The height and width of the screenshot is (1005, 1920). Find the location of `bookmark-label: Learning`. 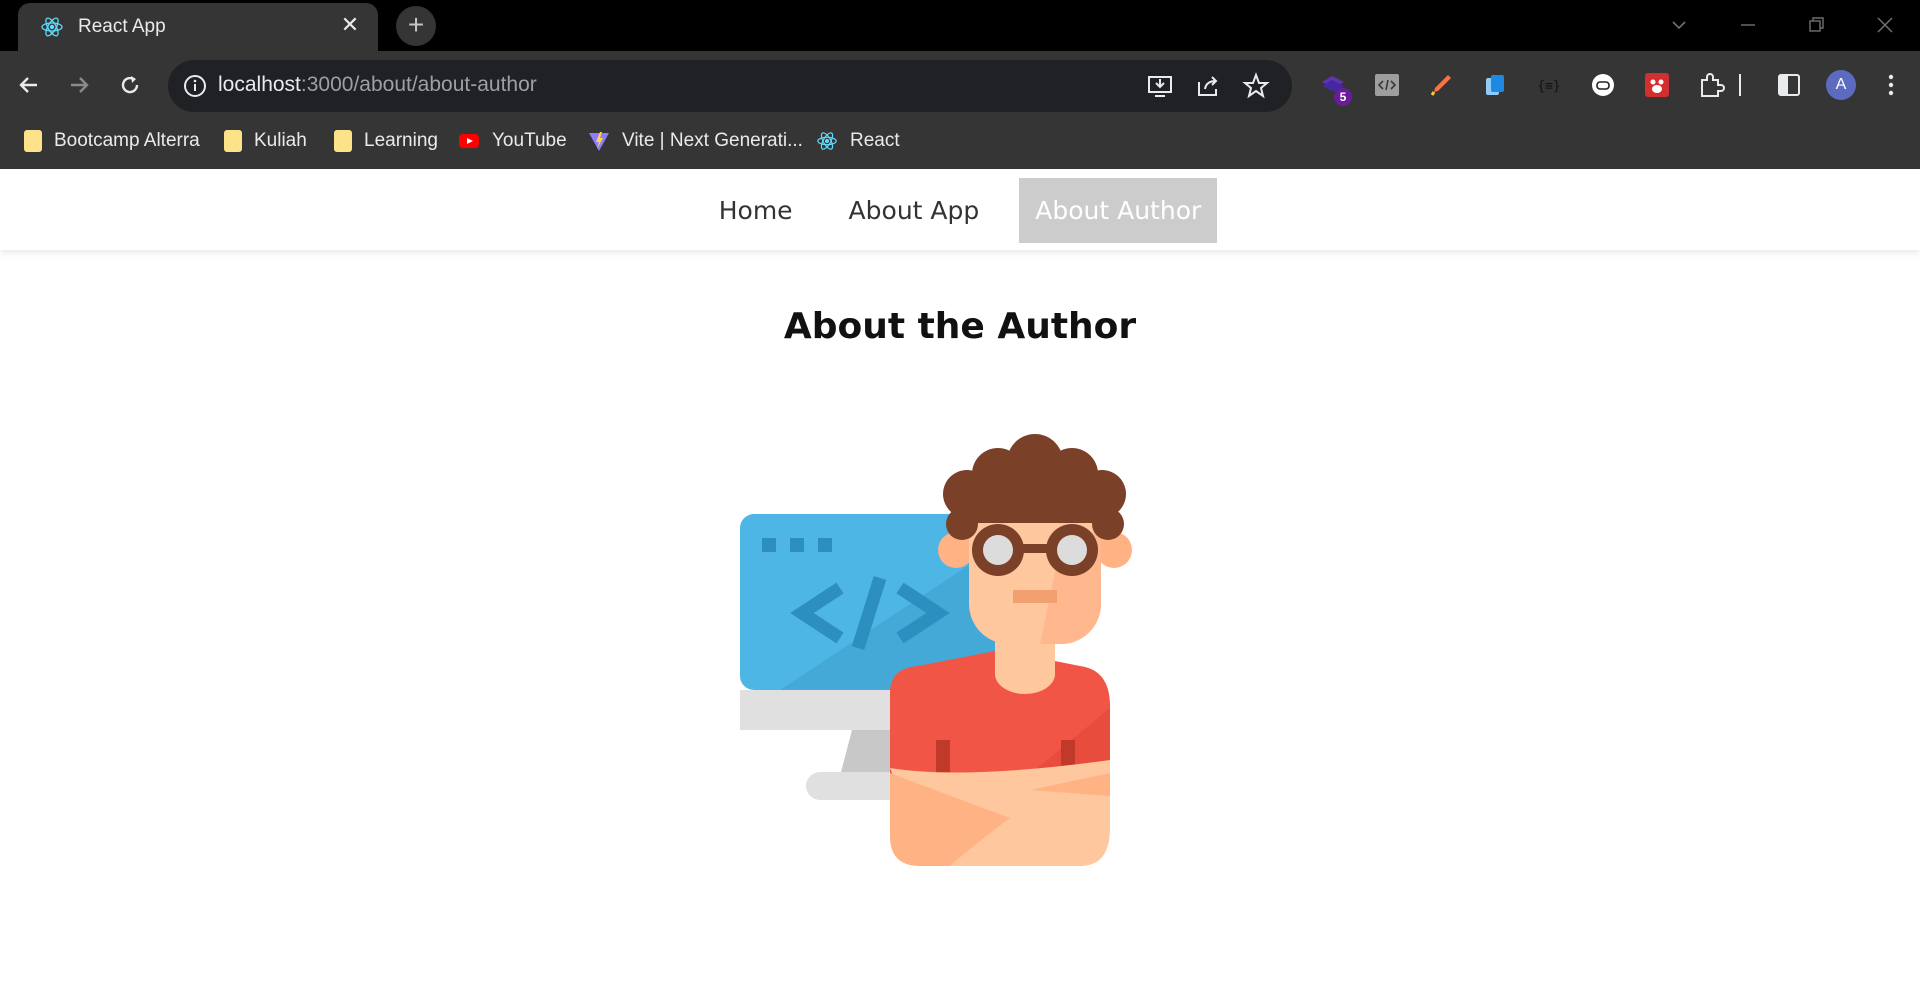

bookmark-label: Learning is located at coordinates (401, 140).